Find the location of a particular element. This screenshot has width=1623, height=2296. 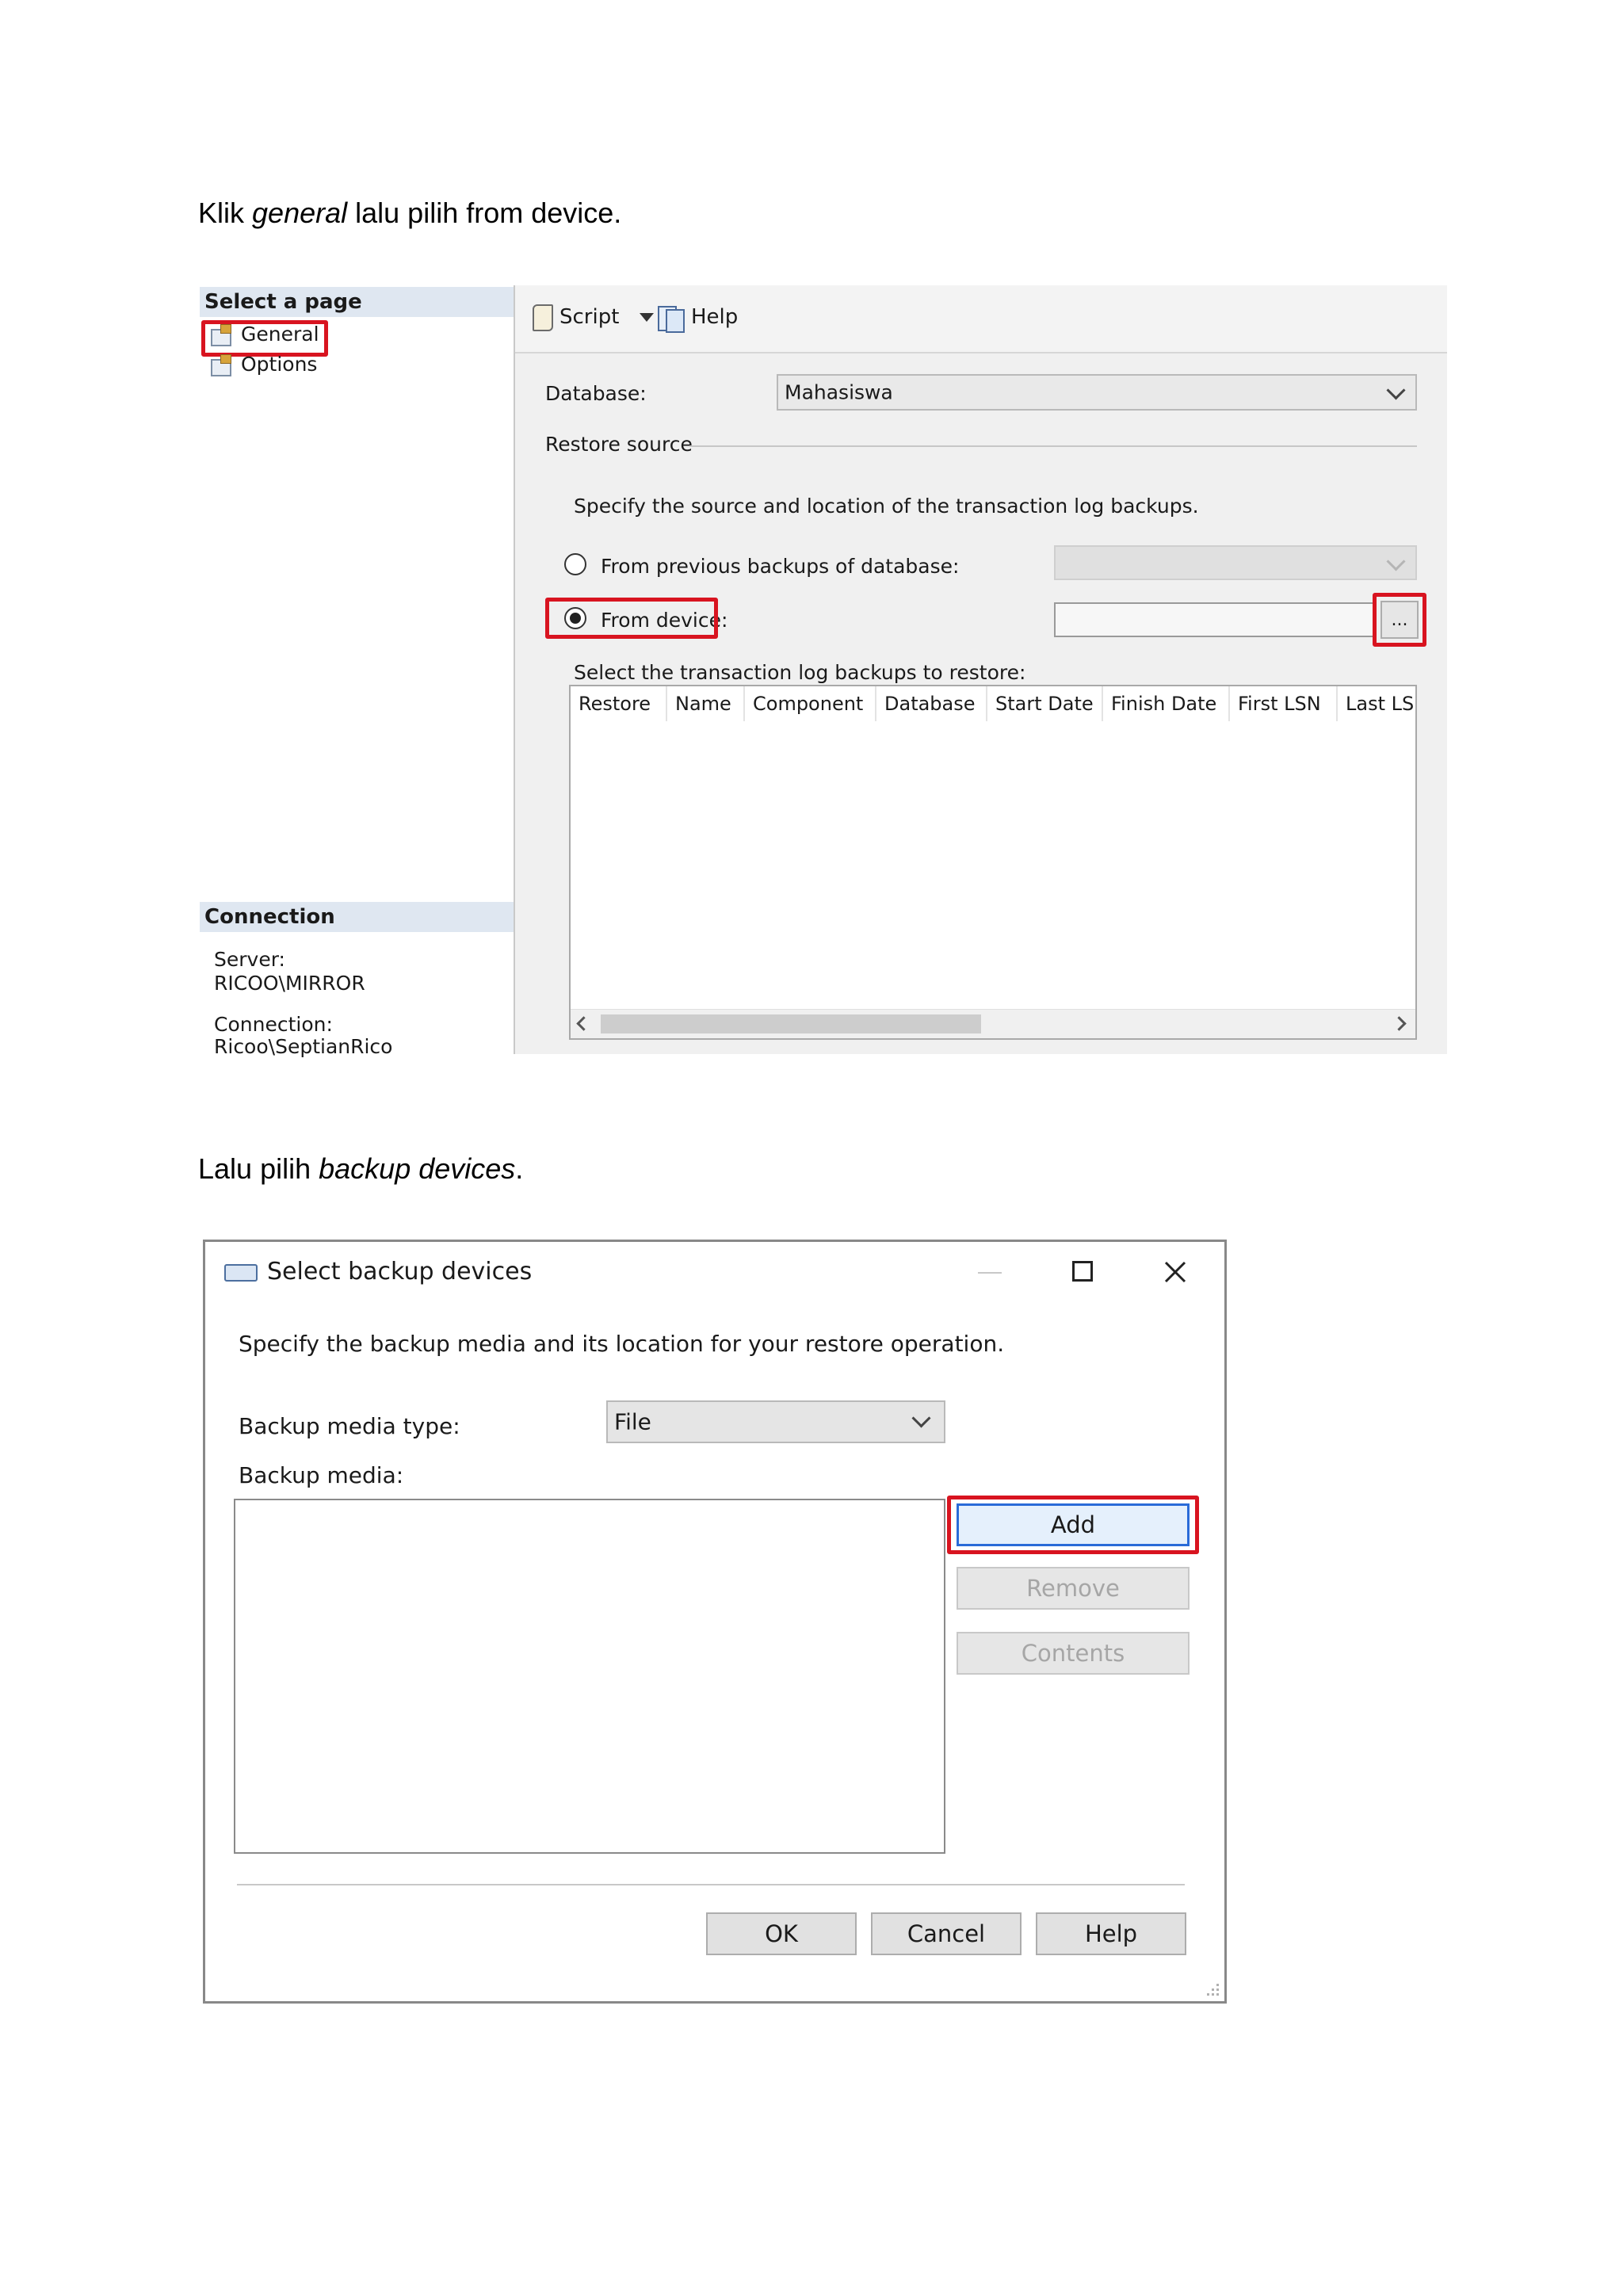

backup-media-list is located at coordinates (589, 1676).